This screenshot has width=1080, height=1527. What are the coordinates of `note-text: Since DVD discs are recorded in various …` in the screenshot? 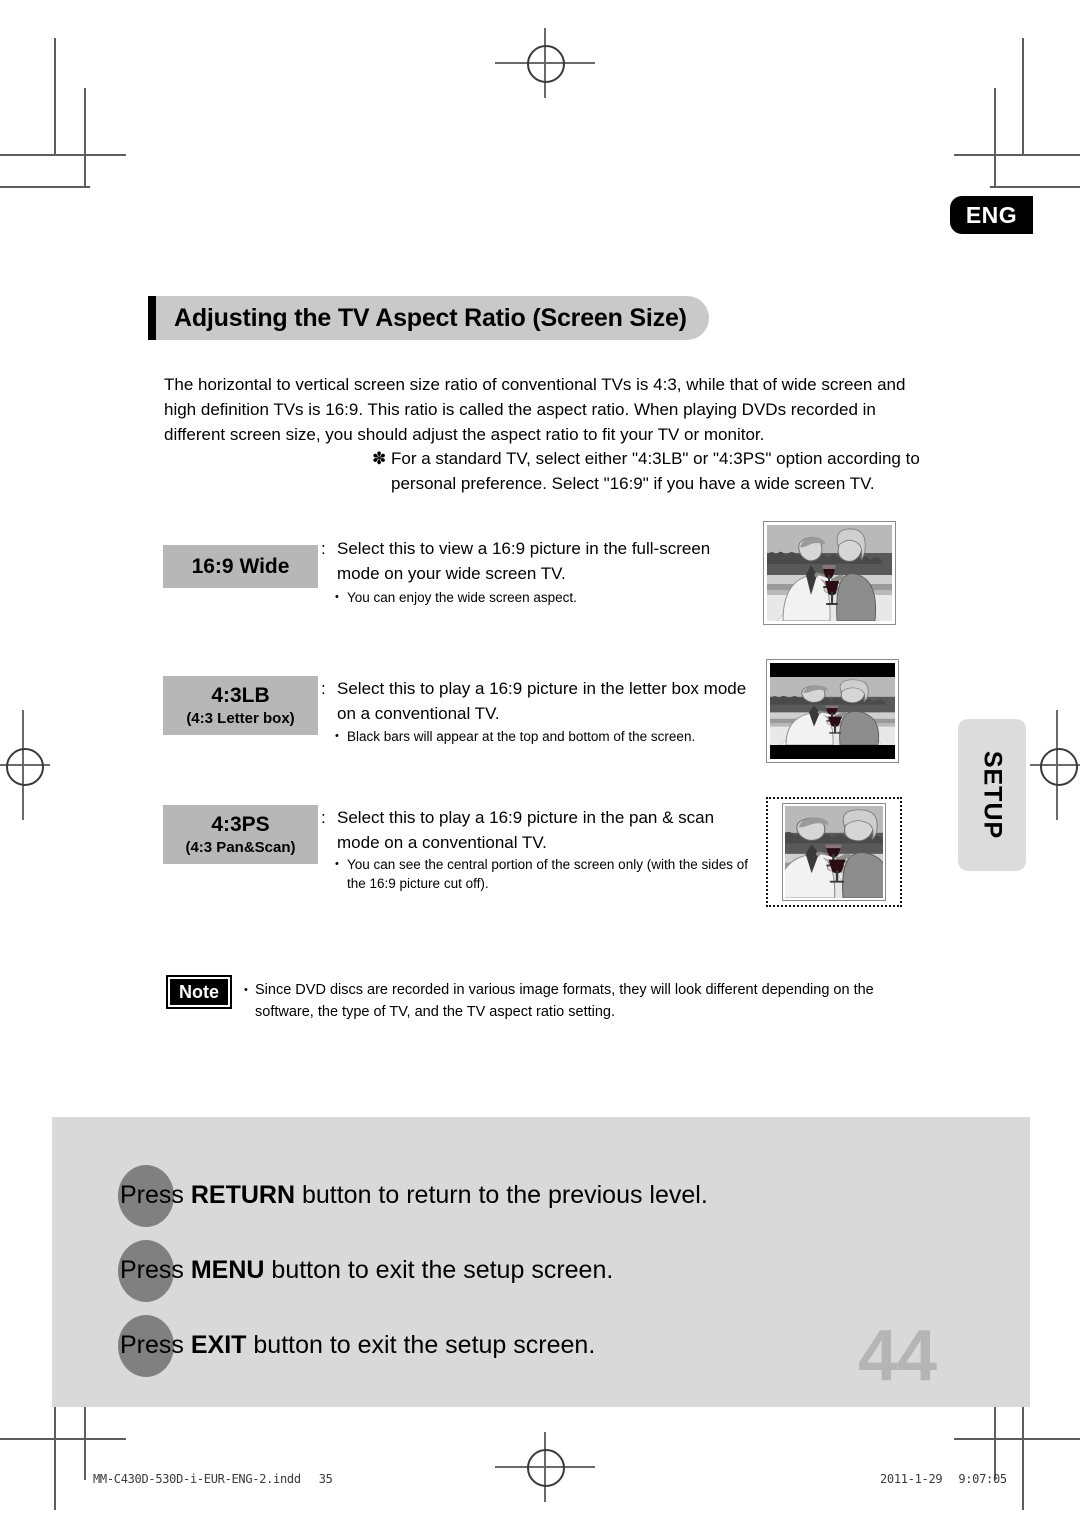 It's located at (564, 1001).